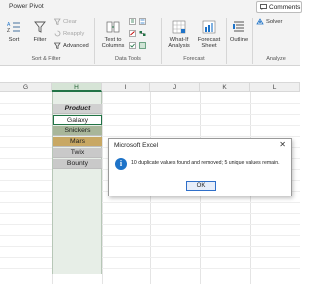 This screenshot has height=284, width=320. What do you see at coordinates (77, 164) in the screenshot?
I see `data-cell: Bounty` at bounding box center [77, 164].